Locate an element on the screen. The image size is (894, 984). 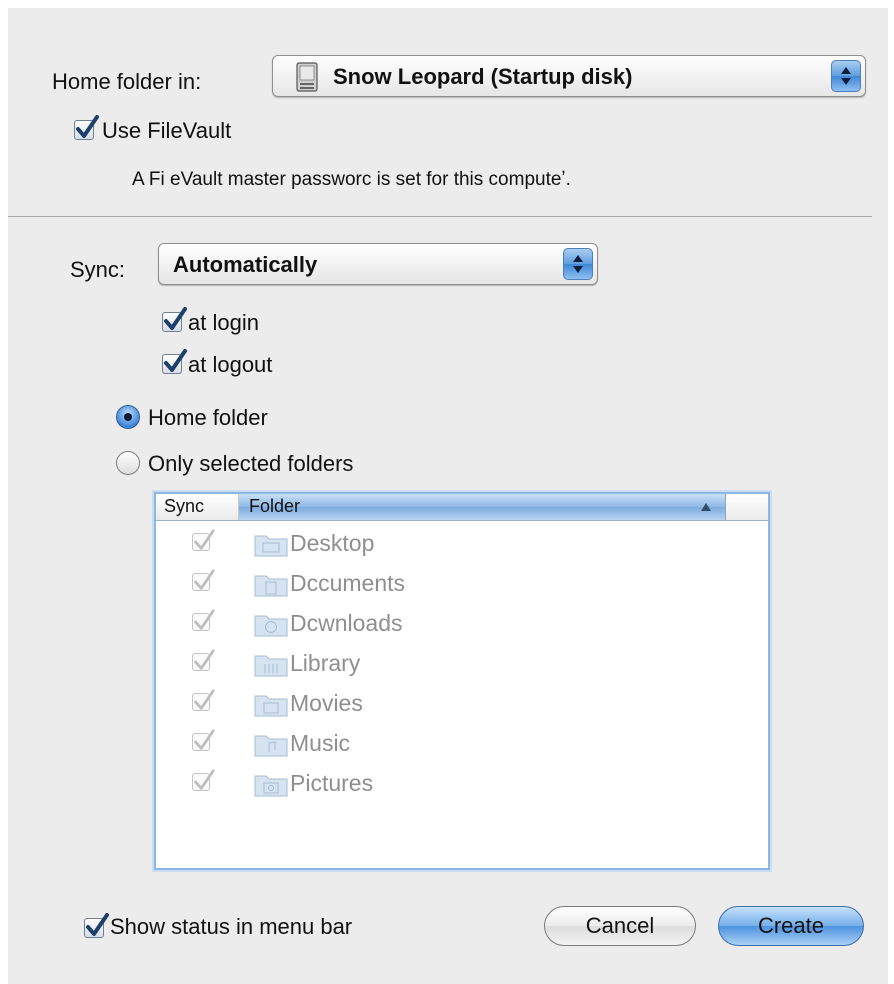
use-filevault-label: Use FileVault is located at coordinates (167, 130).